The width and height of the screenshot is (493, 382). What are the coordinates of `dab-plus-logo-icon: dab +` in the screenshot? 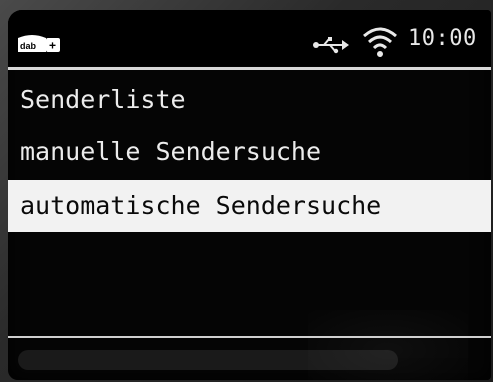 It's located at (39, 44).